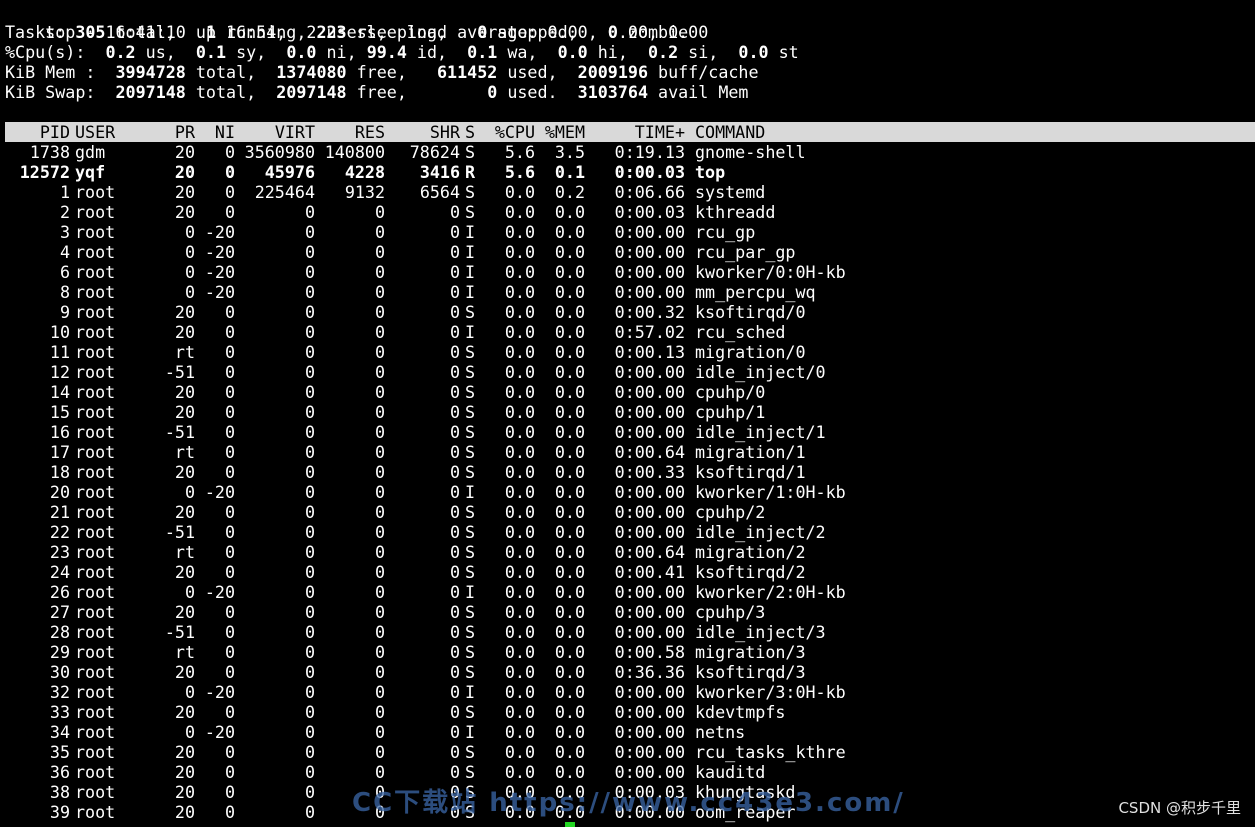 Image resolution: width=1255 pixels, height=827 pixels. Describe the element at coordinates (630, 332) in the screenshot. I see `process-row: 10 root 20 0 0 0 0 I 0.0 0.0 0:57.02 rcu_sched` at that location.